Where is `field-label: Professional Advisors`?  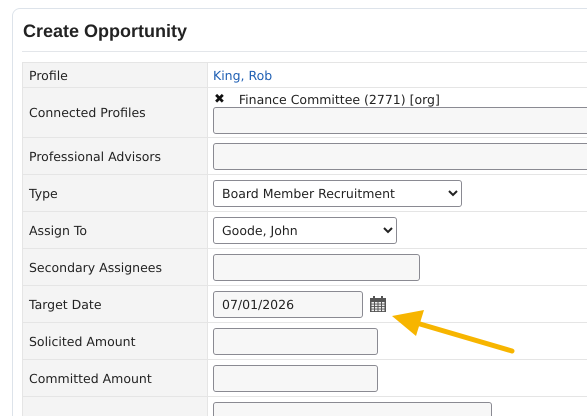
field-label: Professional Advisors is located at coordinates (95, 156).